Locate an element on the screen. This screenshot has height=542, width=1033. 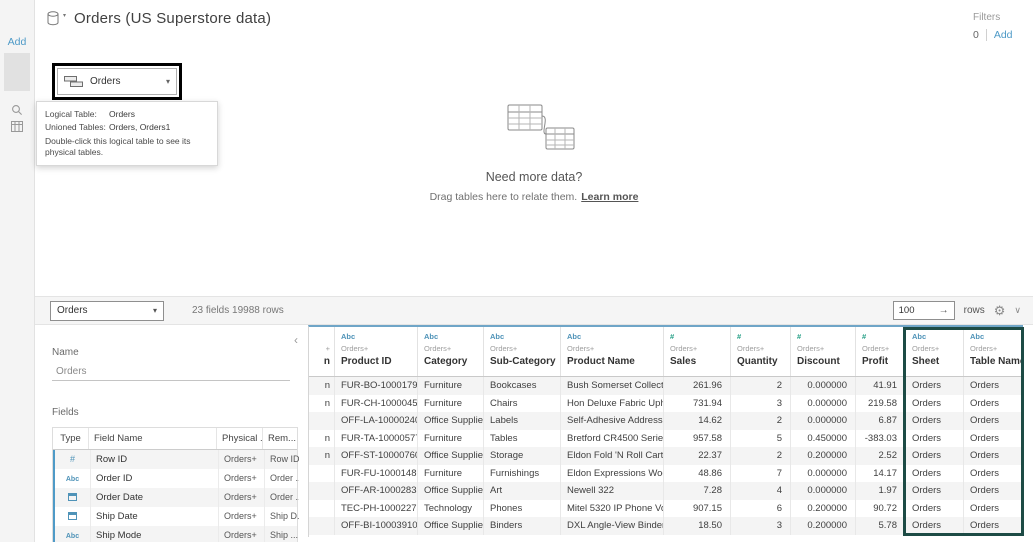
column-header-field-name: Field Name is located at coordinates (153, 438).